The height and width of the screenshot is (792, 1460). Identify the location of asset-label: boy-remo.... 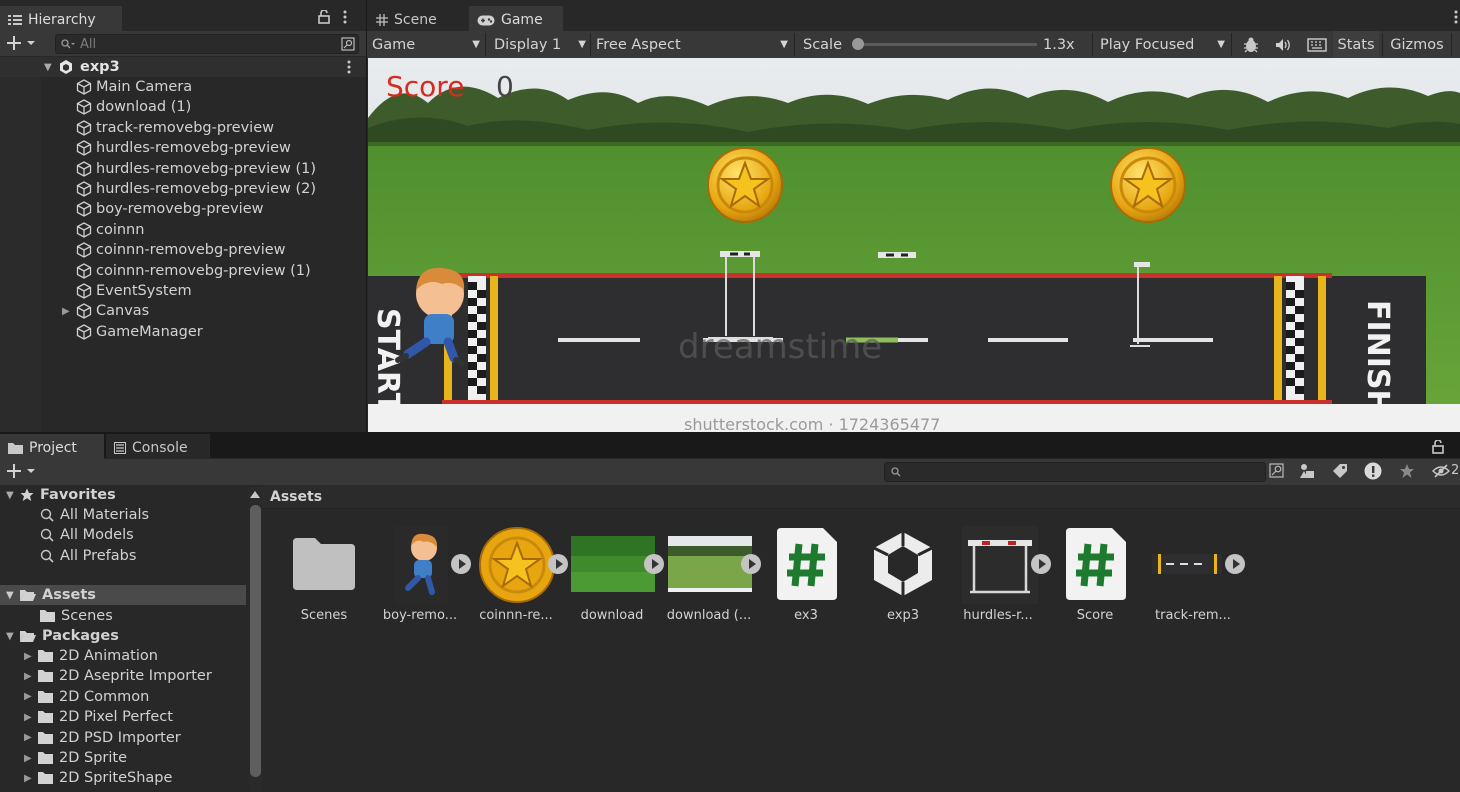
(420, 615).